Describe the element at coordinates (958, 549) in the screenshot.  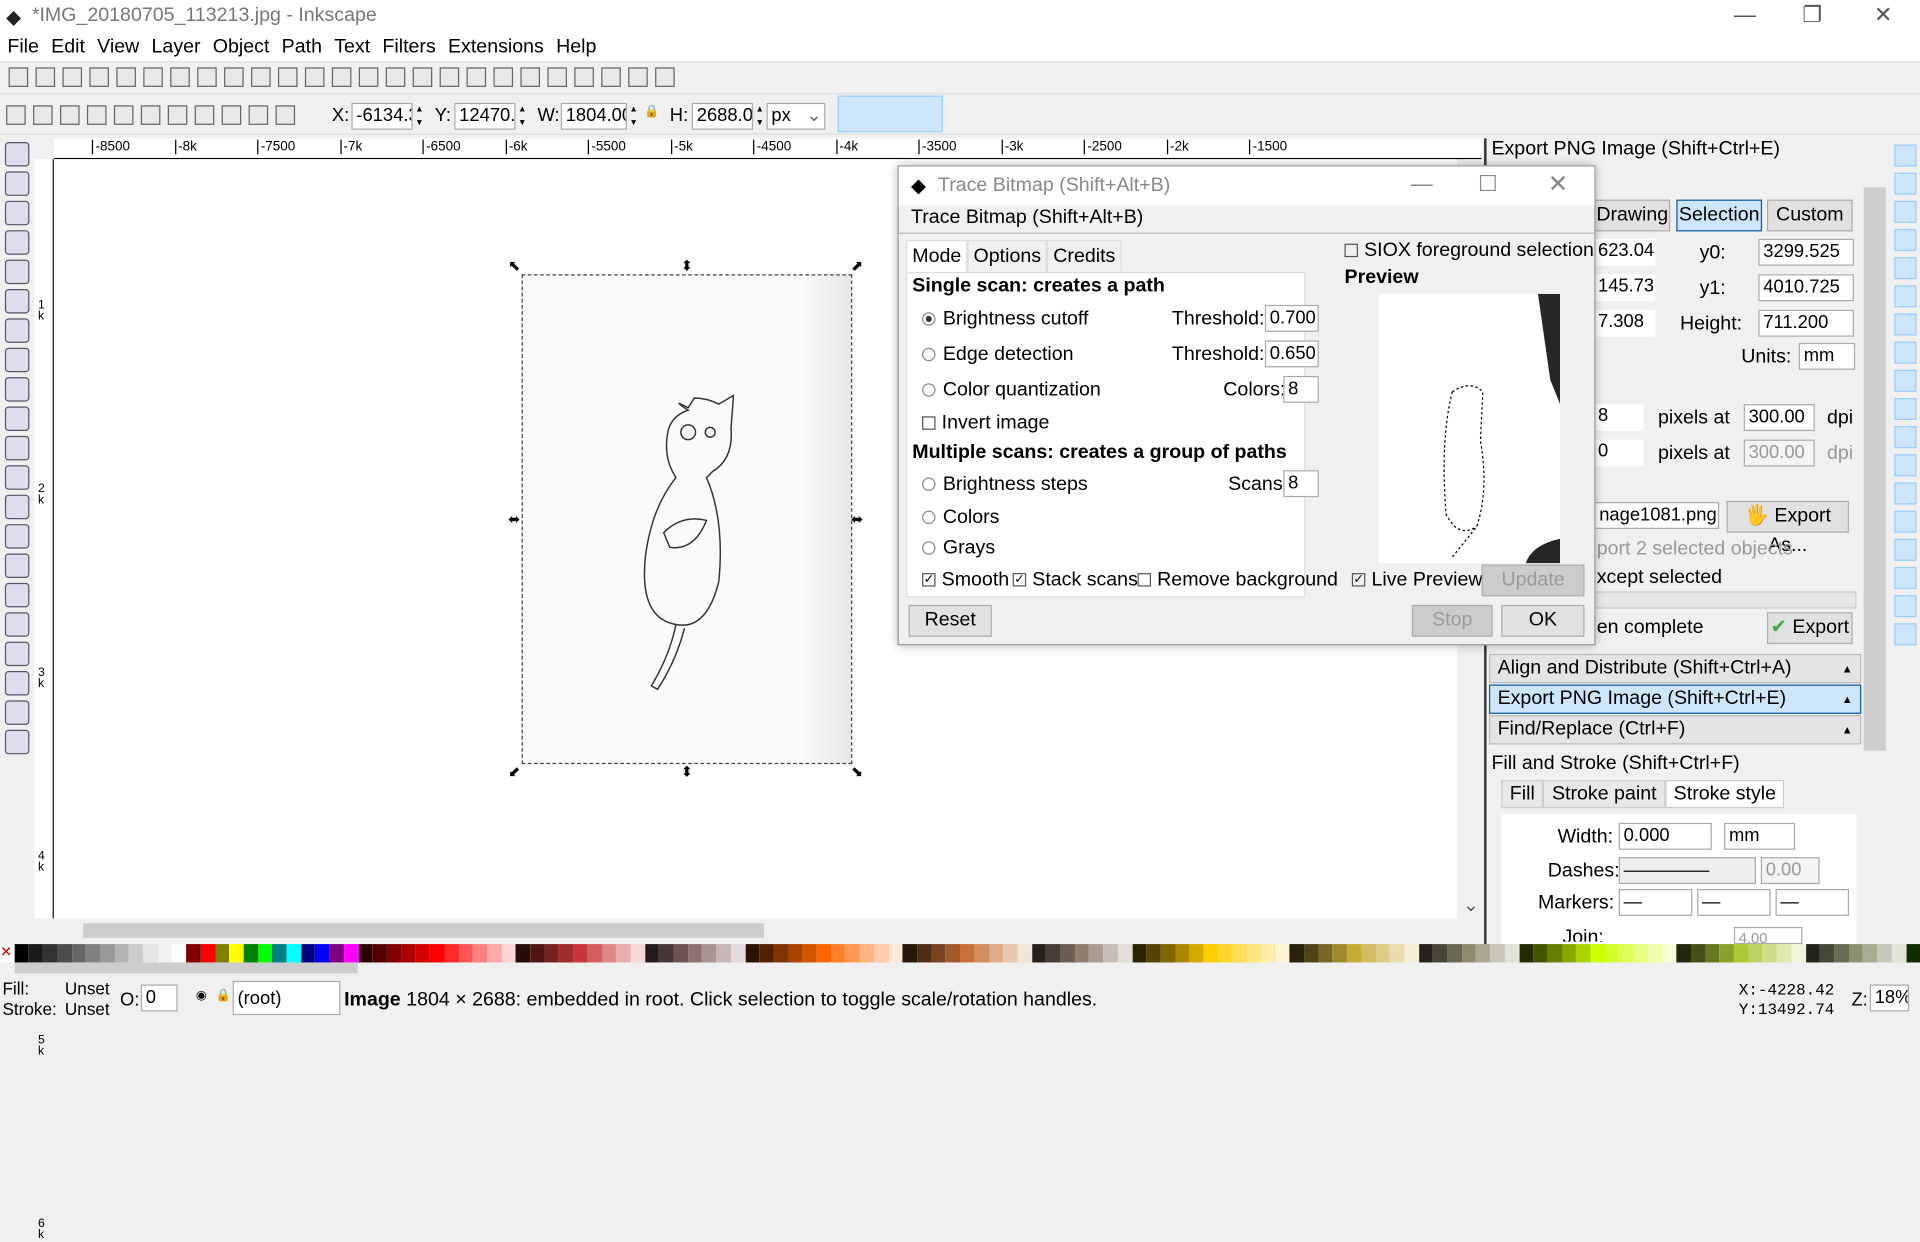
I see `grays-radio: Grays` at that location.